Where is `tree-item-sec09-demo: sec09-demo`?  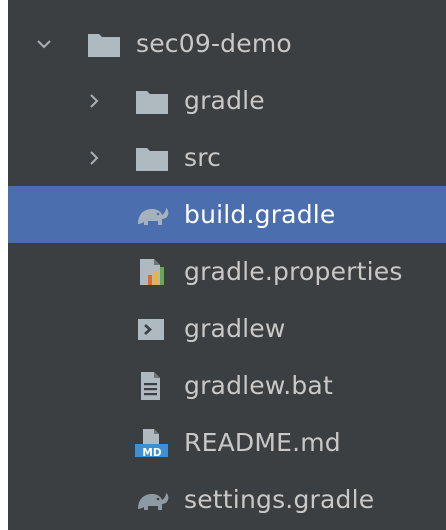
tree-item-sec09-demo: sec09-demo is located at coordinates (227, 43).